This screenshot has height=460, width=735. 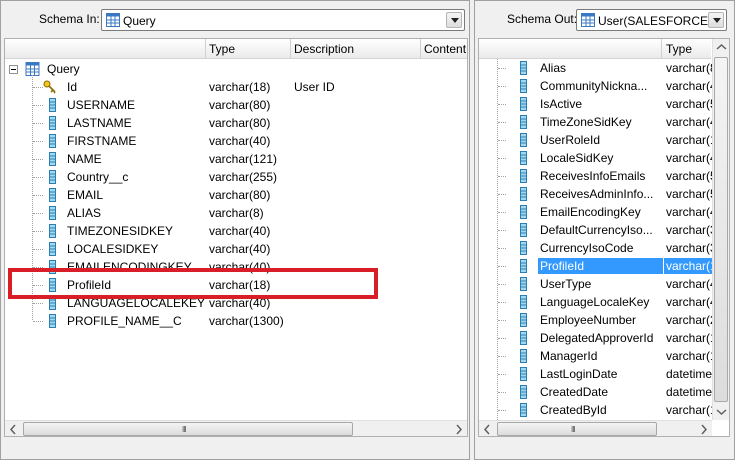 I want to click on field-name: TIMEZONESIDKEY, so click(x=120, y=231).